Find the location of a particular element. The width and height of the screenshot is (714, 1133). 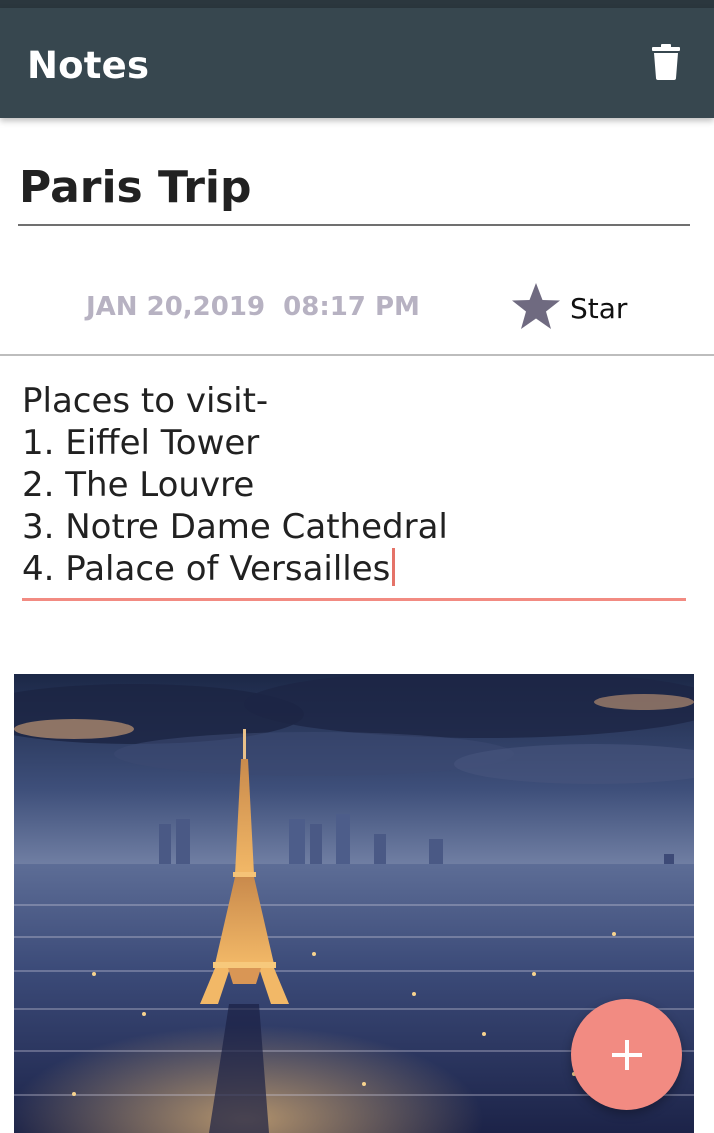

plus-icon is located at coordinates (626, 1054).